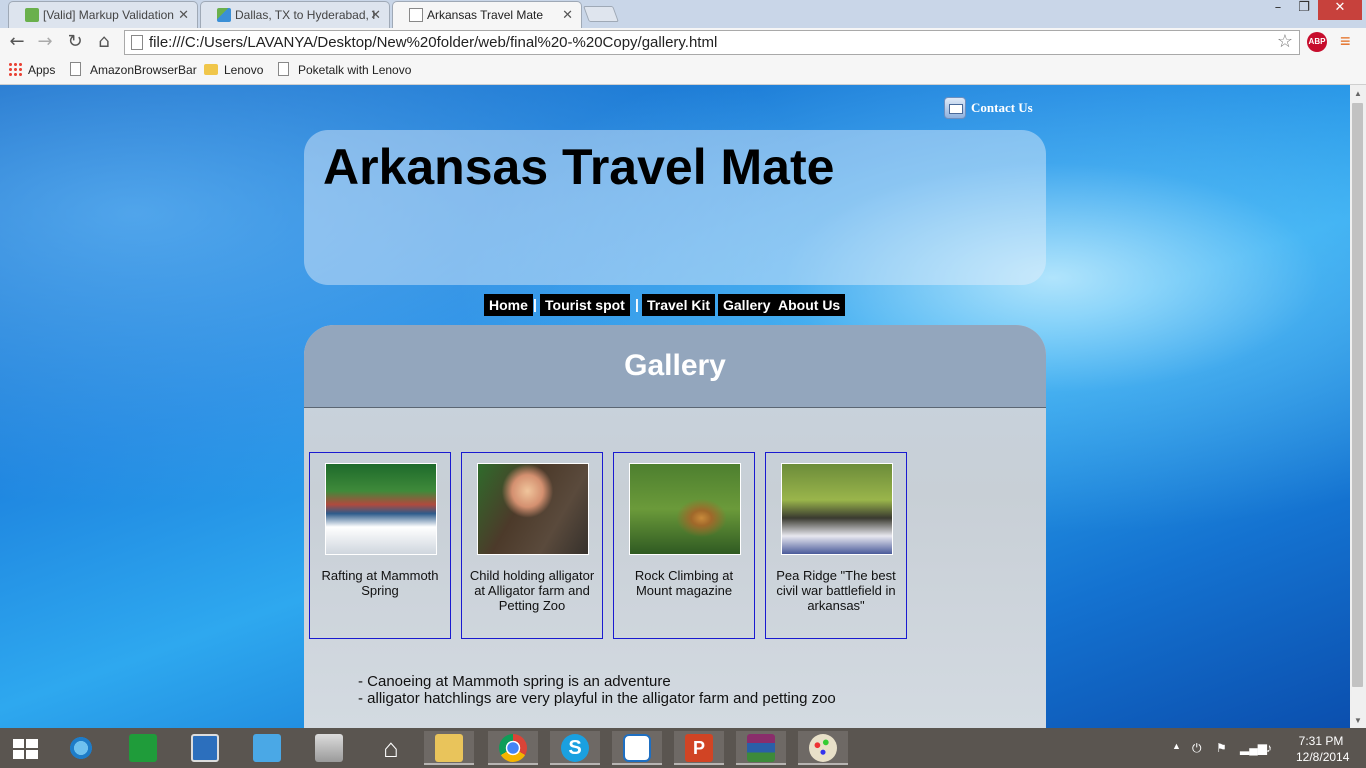  I want to click on power-plug-icon: ⏻, so click(1197, 748).